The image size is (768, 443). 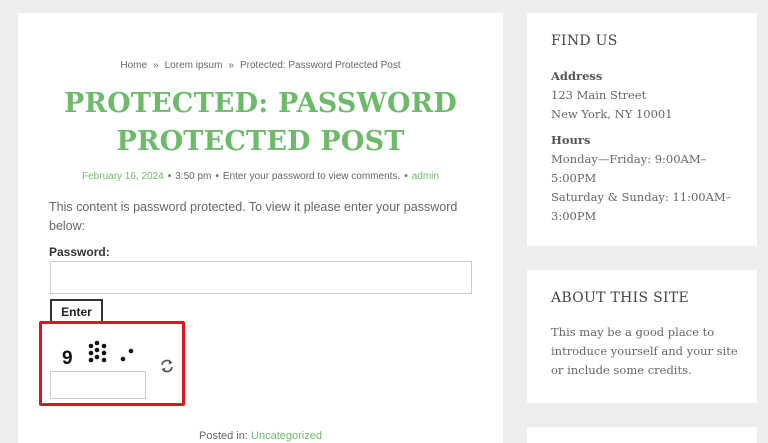 I want to click on widget-title: ABOUT THIS SITE, so click(x=620, y=298).